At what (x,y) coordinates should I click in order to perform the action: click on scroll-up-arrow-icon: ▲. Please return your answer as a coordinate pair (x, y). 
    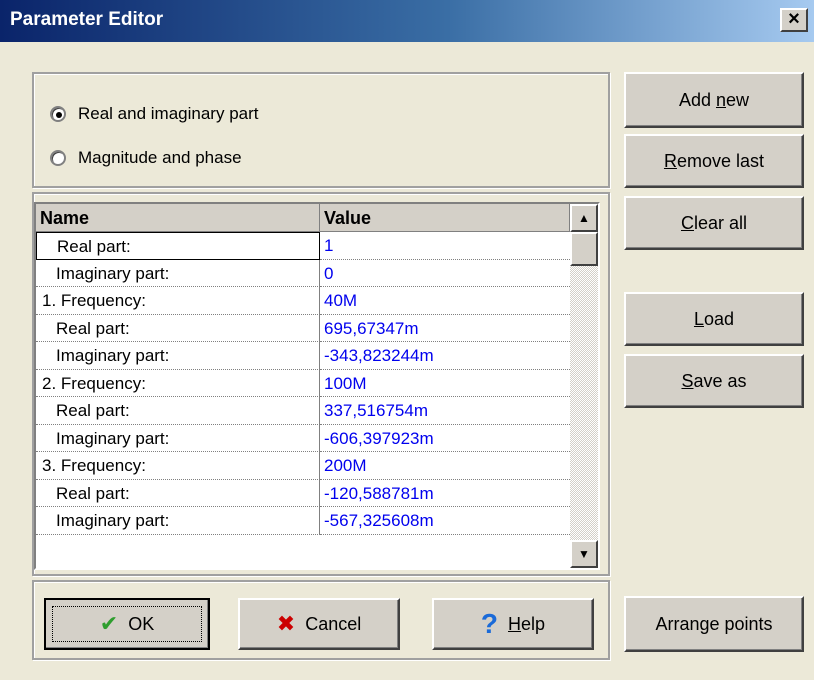
    Looking at the image, I should click on (584, 218).